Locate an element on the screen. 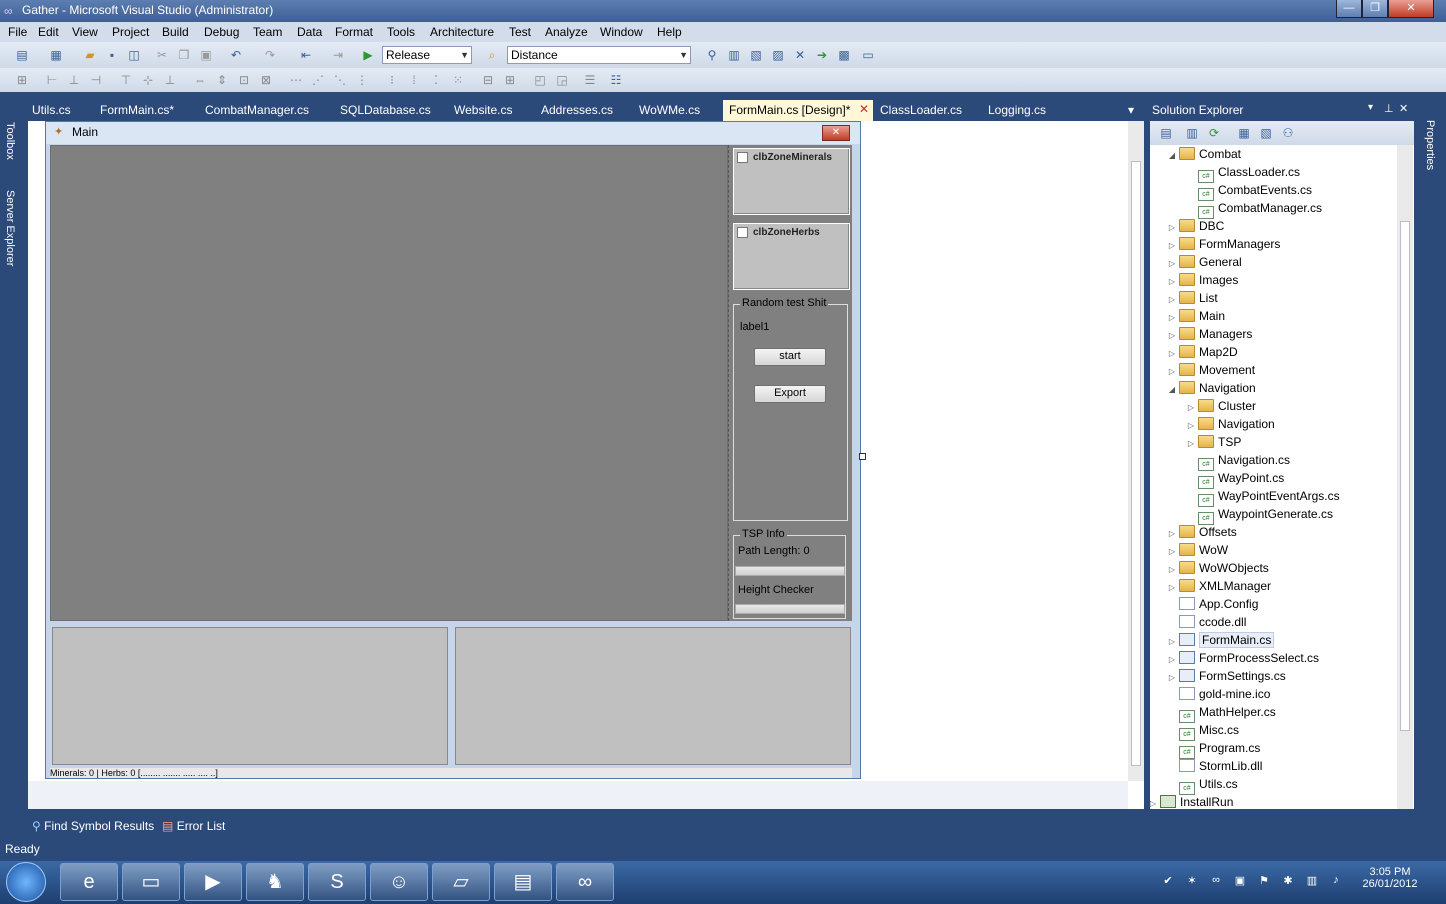 The width and height of the screenshot is (1446, 904). tab-website: Website.cs is located at coordinates (483, 110).